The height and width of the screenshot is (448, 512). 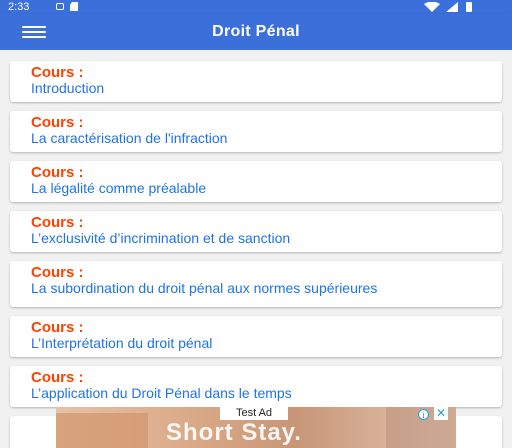 What do you see at coordinates (256, 188) in the screenshot?
I see `card-link-text: La légalité comme préalable` at bounding box center [256, 188].